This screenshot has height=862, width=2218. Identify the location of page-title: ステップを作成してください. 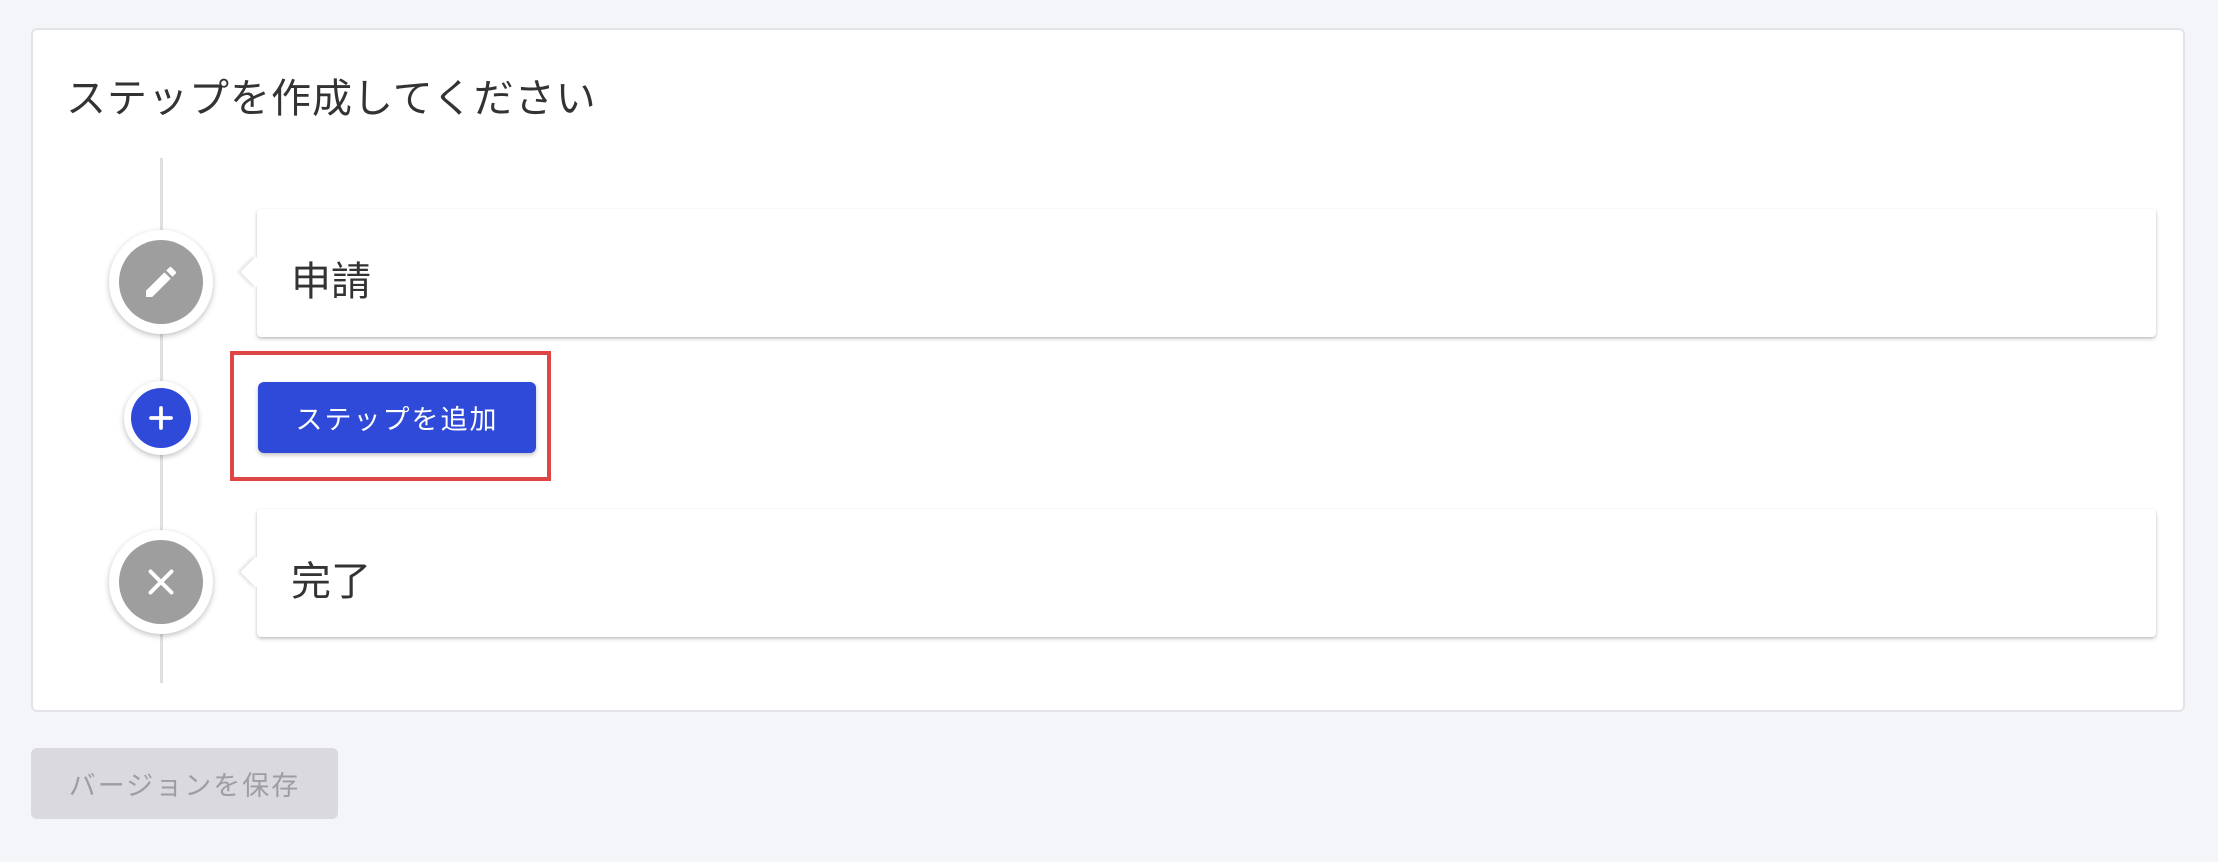
(331, 99).